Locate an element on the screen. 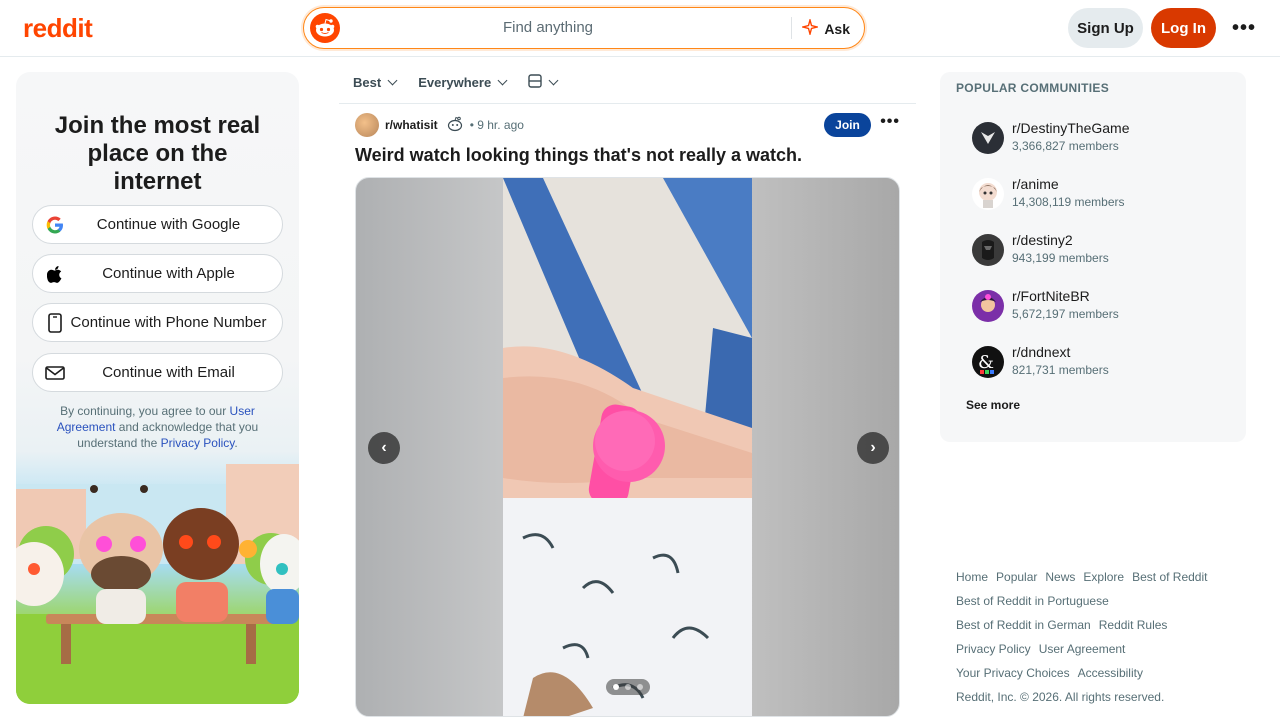 The width and height of the screenshot is (1280, 720). footer-row: Your Privacy Choices Accessibility is located at coordinates (1106, 673).